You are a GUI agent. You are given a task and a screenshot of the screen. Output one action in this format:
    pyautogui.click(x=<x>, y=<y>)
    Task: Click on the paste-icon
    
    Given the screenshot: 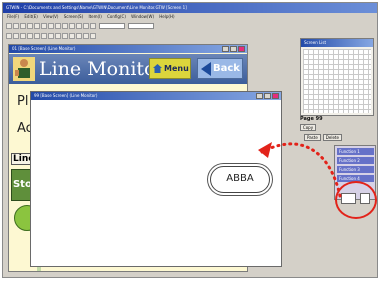 What is the action you would take?
    pyautogui.click(x=44, y=25)
    